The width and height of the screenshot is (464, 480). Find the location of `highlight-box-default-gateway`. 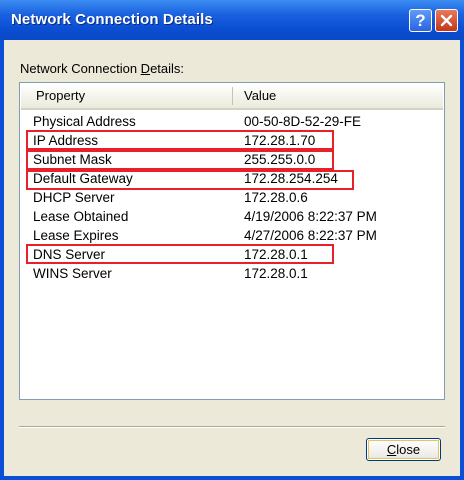

highlight-box-default-gateway is located at coordinates (190, 180).